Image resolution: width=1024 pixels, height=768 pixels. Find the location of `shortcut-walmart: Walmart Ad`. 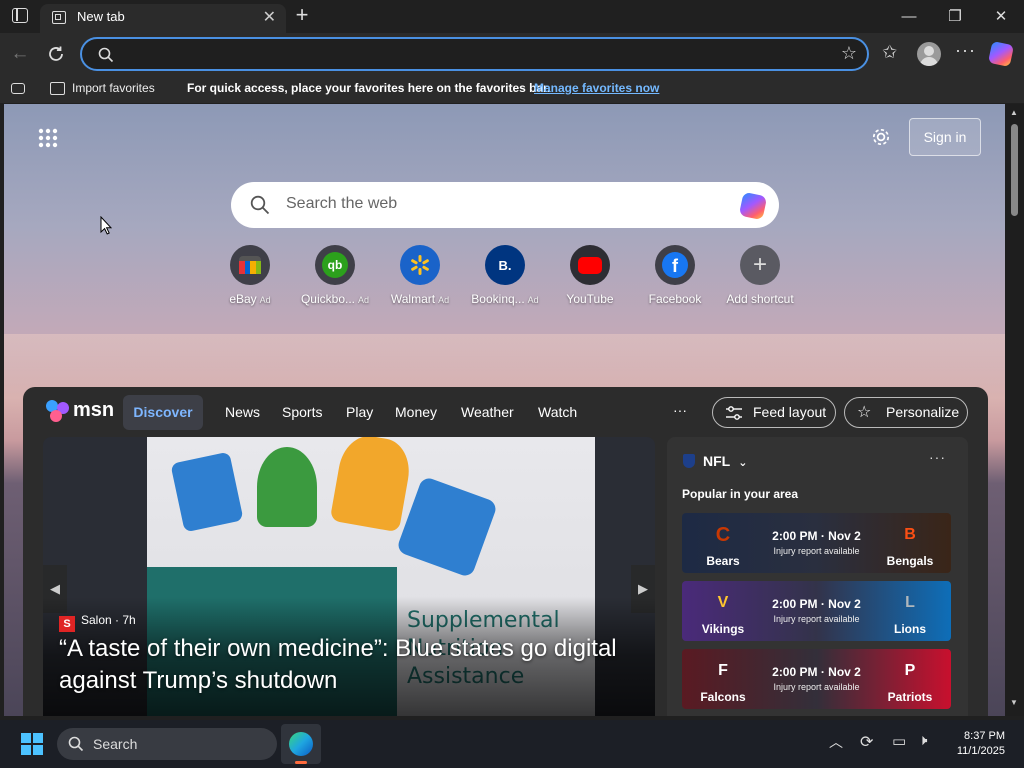

shortcut-walmart: Walmart Ad is located at coordinates (420, 275).